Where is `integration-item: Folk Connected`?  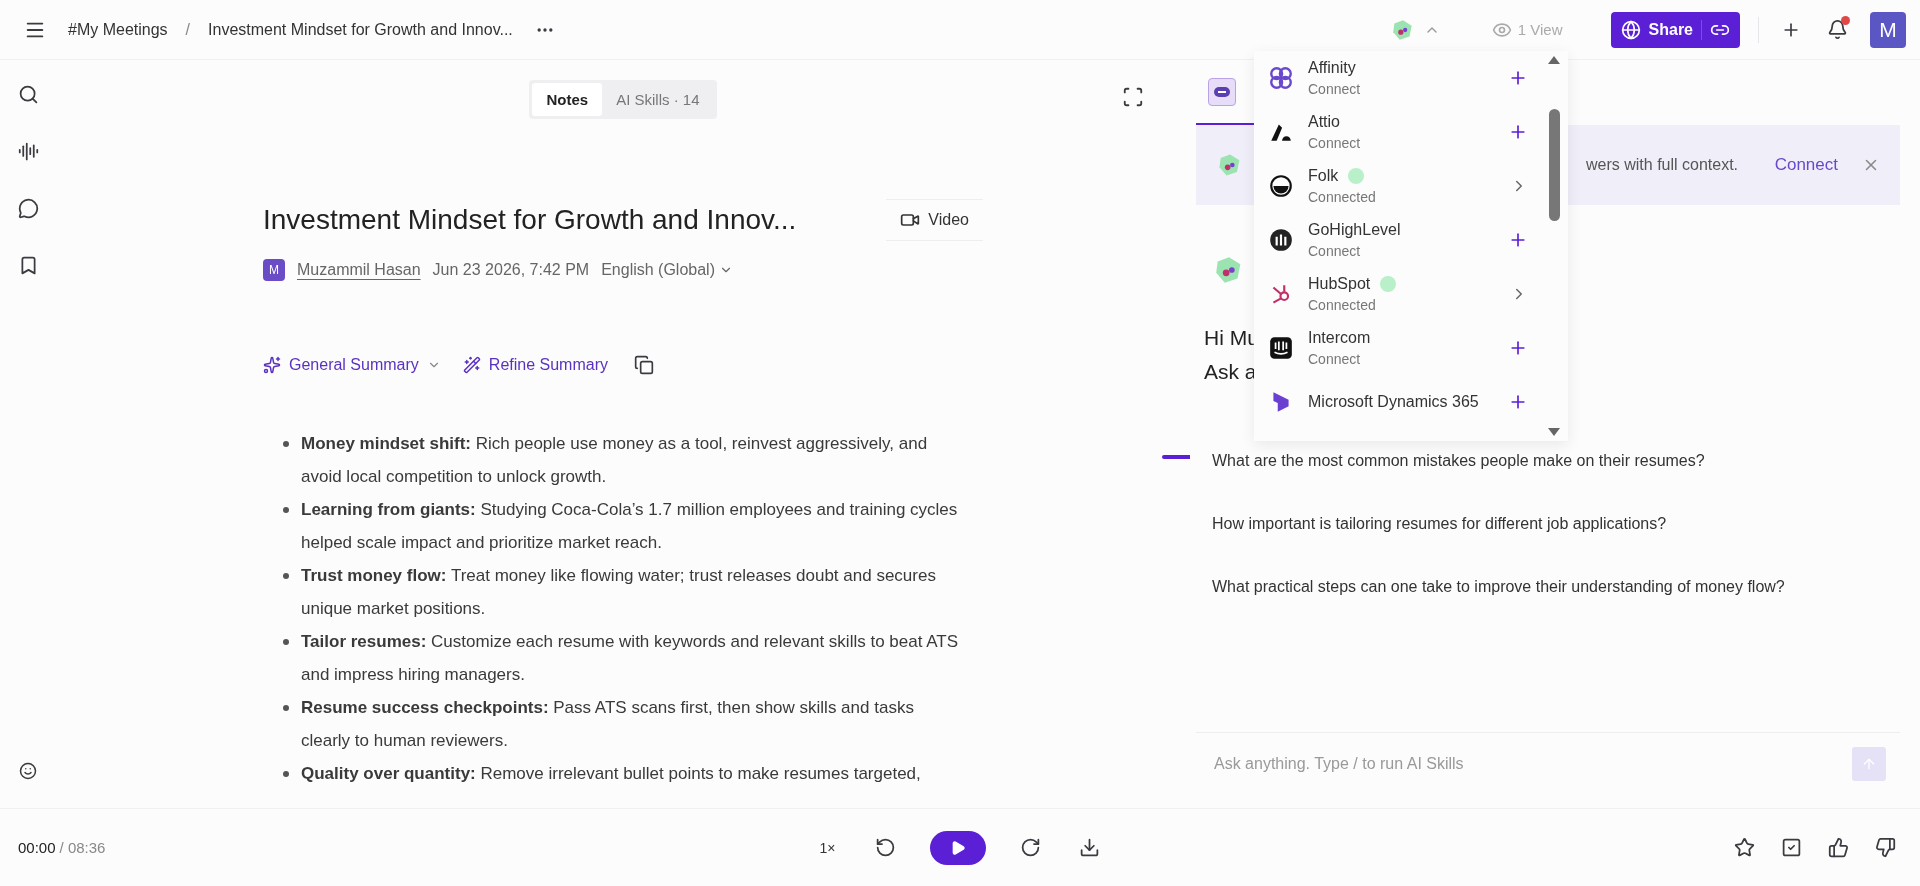
integration-item: Folk Connected is located at coordinates (1397, 186).